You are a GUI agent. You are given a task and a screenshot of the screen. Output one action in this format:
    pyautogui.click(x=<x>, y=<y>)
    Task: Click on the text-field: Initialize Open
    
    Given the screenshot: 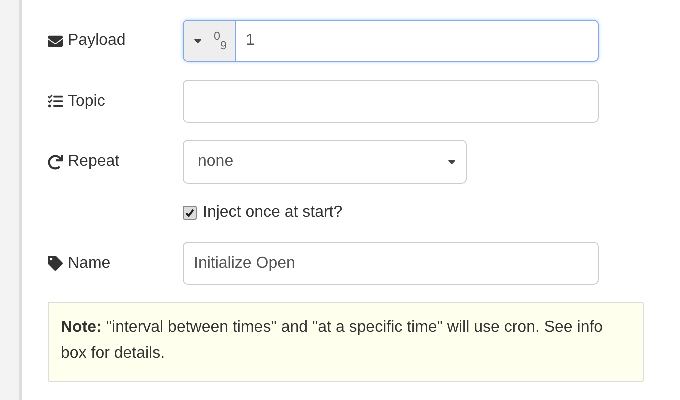 What is the action you would take?
    pyautogui.click(x=391, y=263)
    